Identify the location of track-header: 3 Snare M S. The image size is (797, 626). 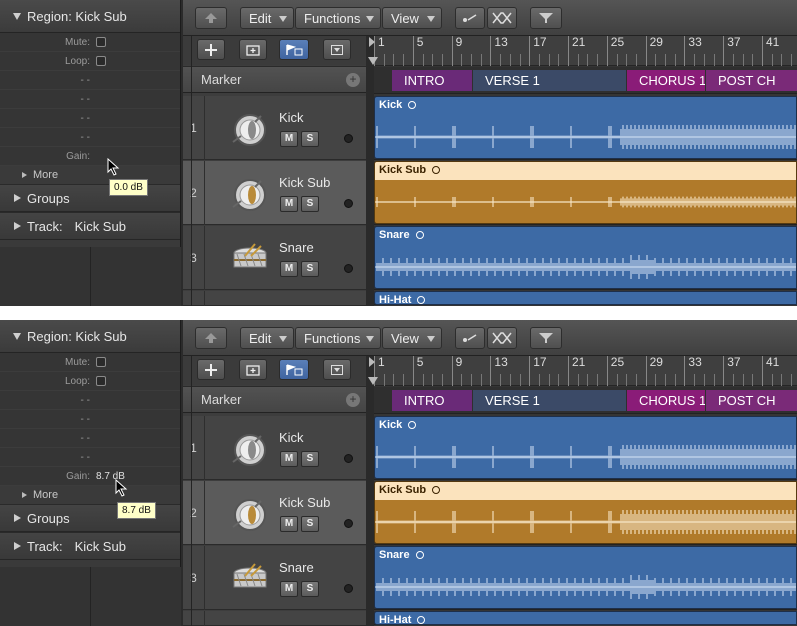
(274, 578).